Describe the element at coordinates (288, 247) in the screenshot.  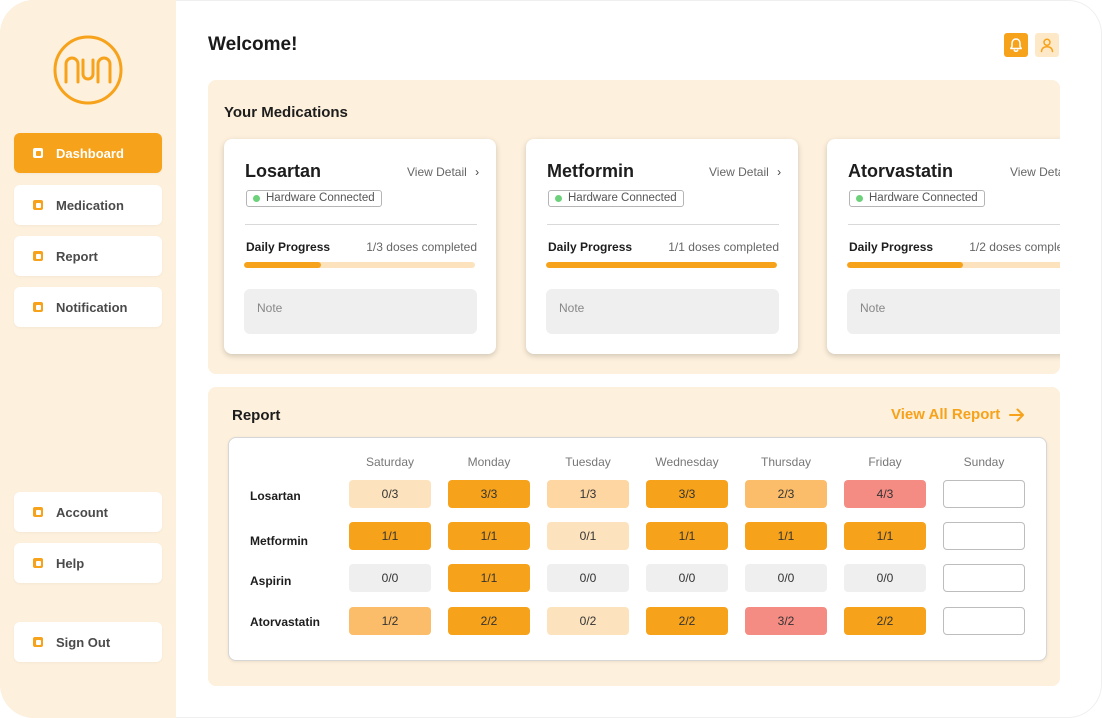
I see `daily-progress-label: Daily Progress` at that location.